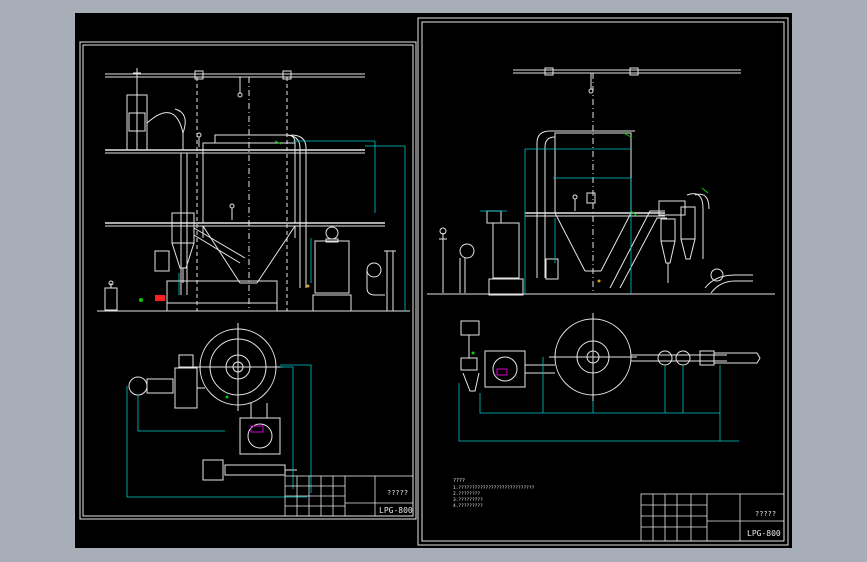 This screenshot has height=562, width=867. I want to click on left-title-block-number: LPG-800, so click(396, 510).